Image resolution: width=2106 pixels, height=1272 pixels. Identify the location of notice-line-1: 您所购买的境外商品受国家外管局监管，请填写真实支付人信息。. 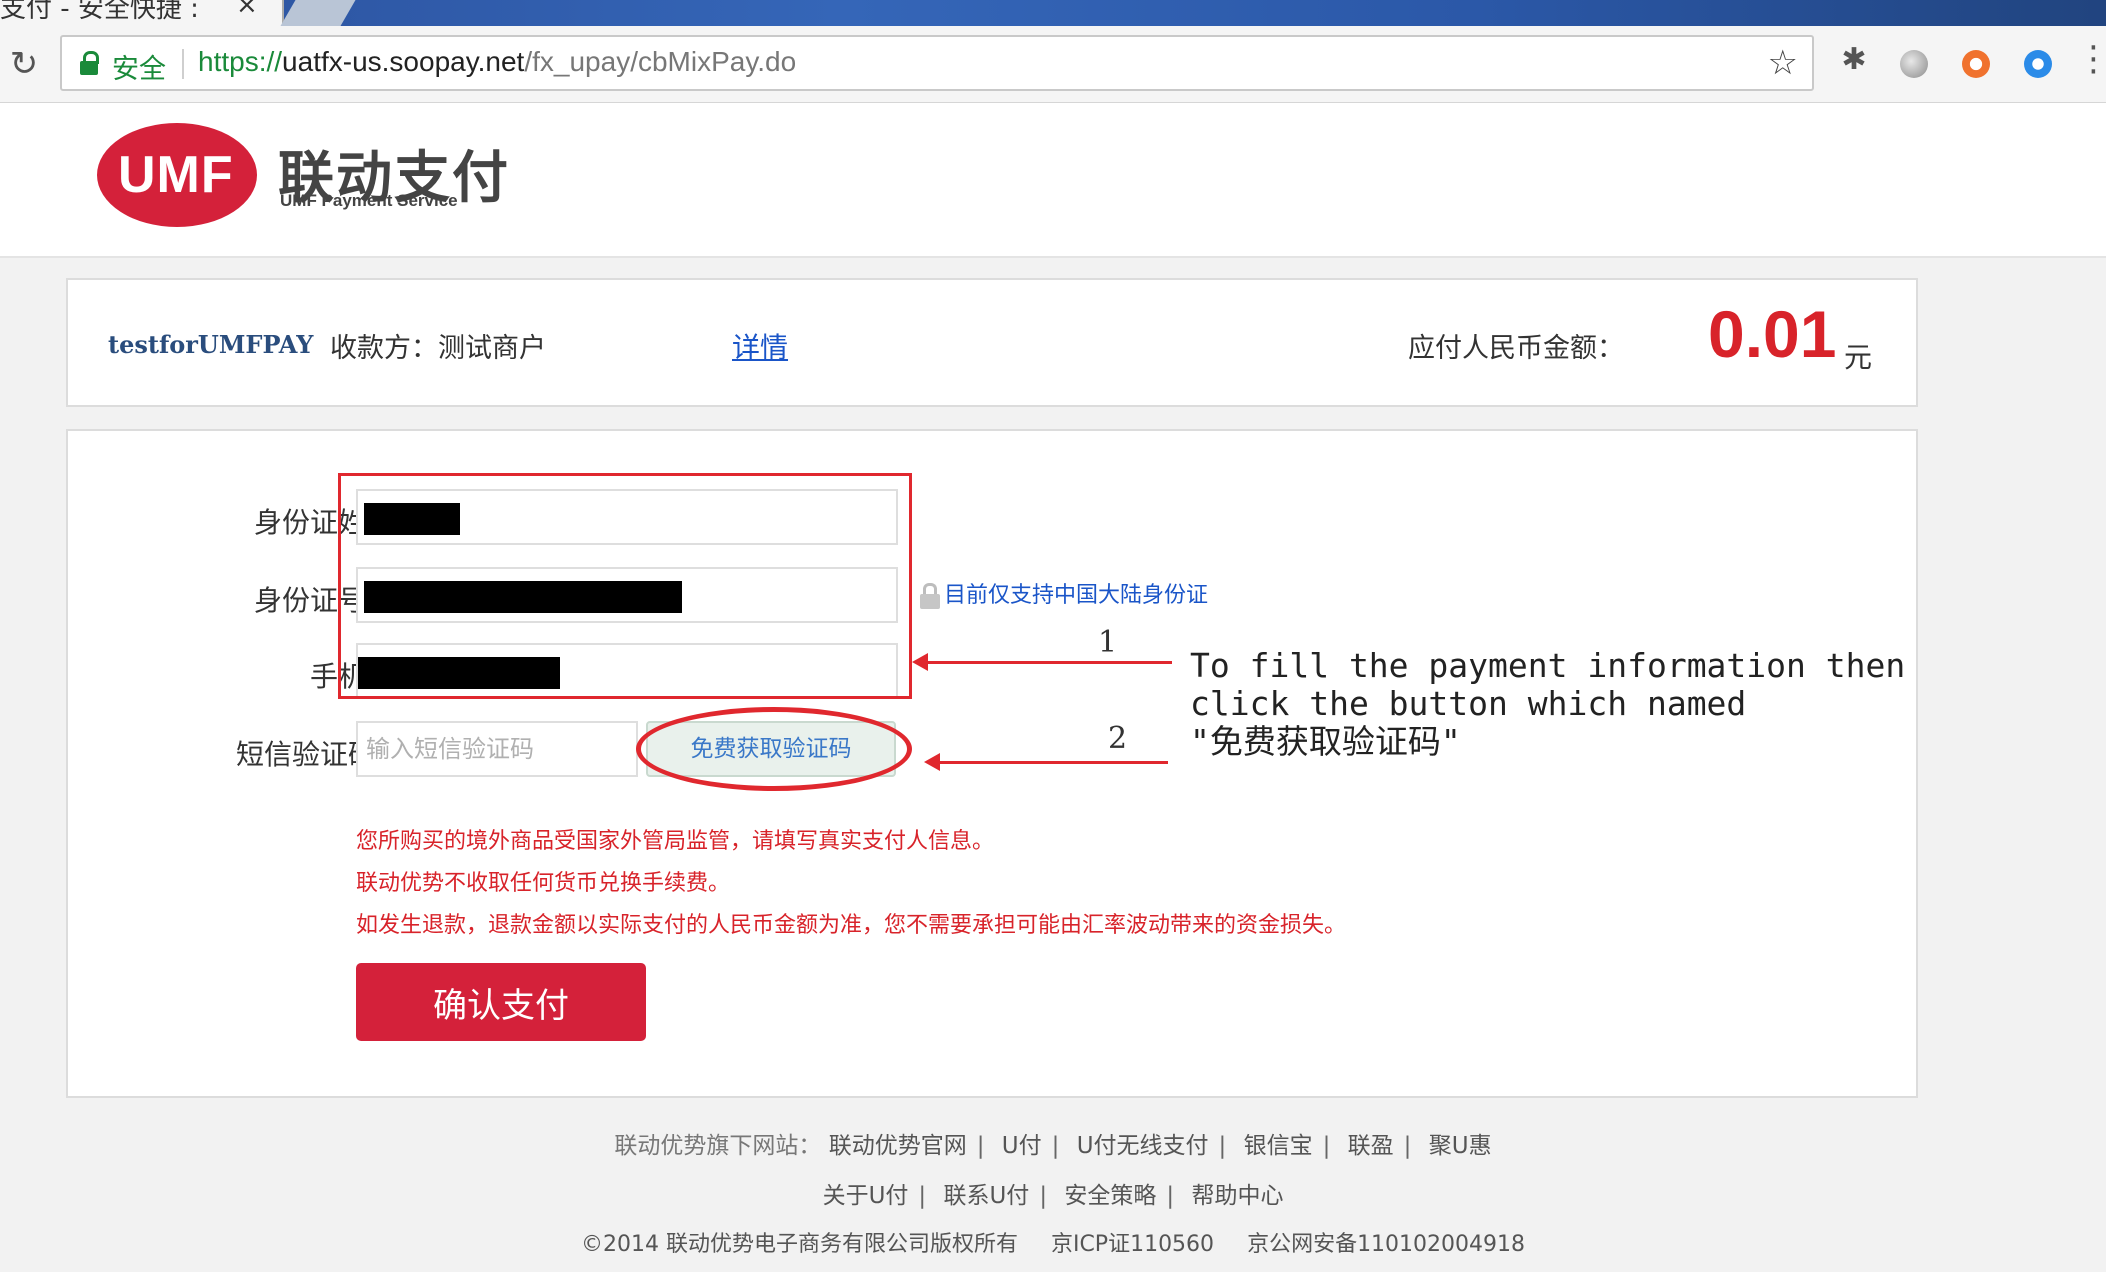
(675, 841).